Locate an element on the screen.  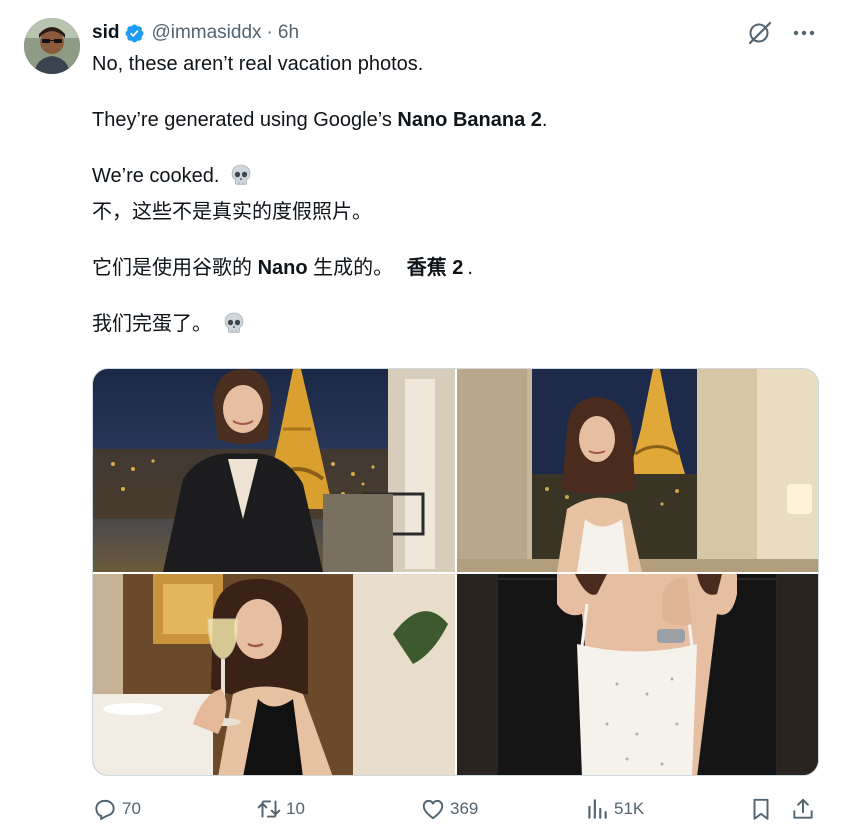
reply-icon is located at coordinates (105, 810).